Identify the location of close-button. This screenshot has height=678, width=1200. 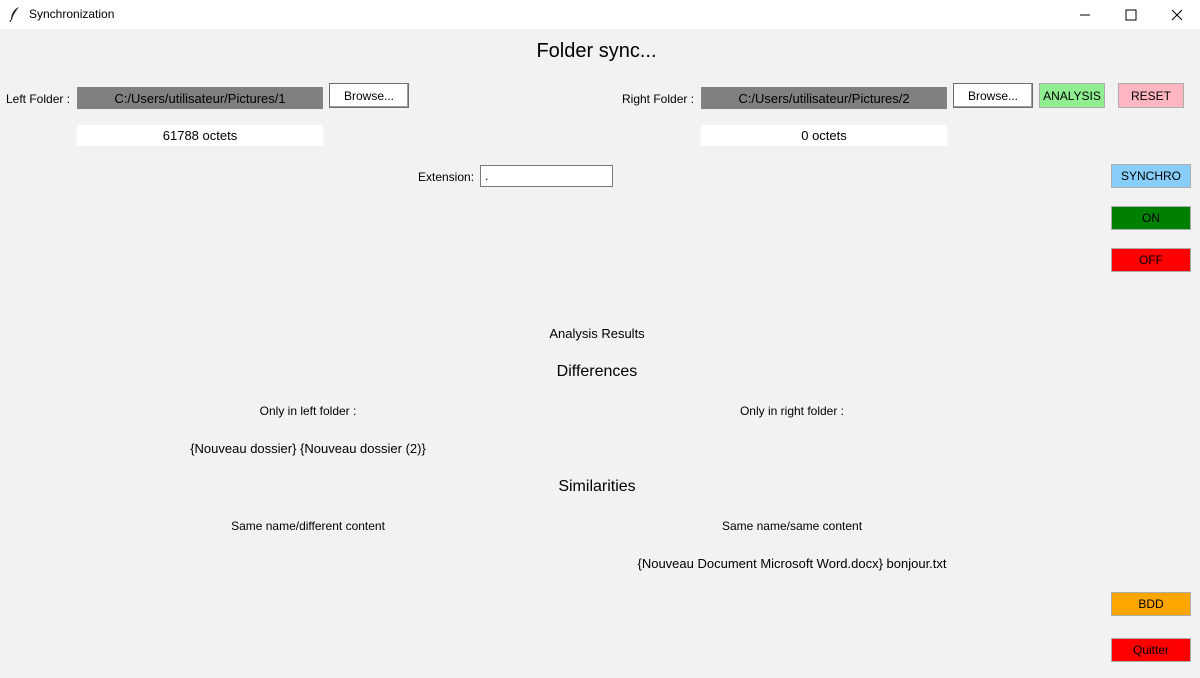
(1177, 14).